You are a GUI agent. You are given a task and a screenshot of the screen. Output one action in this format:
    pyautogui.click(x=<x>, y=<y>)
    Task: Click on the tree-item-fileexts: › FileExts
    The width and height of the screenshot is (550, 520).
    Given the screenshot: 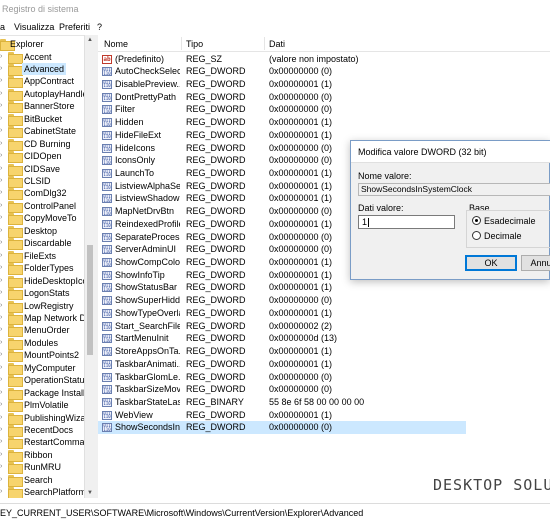 What is the action you would take?
    pyautogui.click(x=47, y=256)
    